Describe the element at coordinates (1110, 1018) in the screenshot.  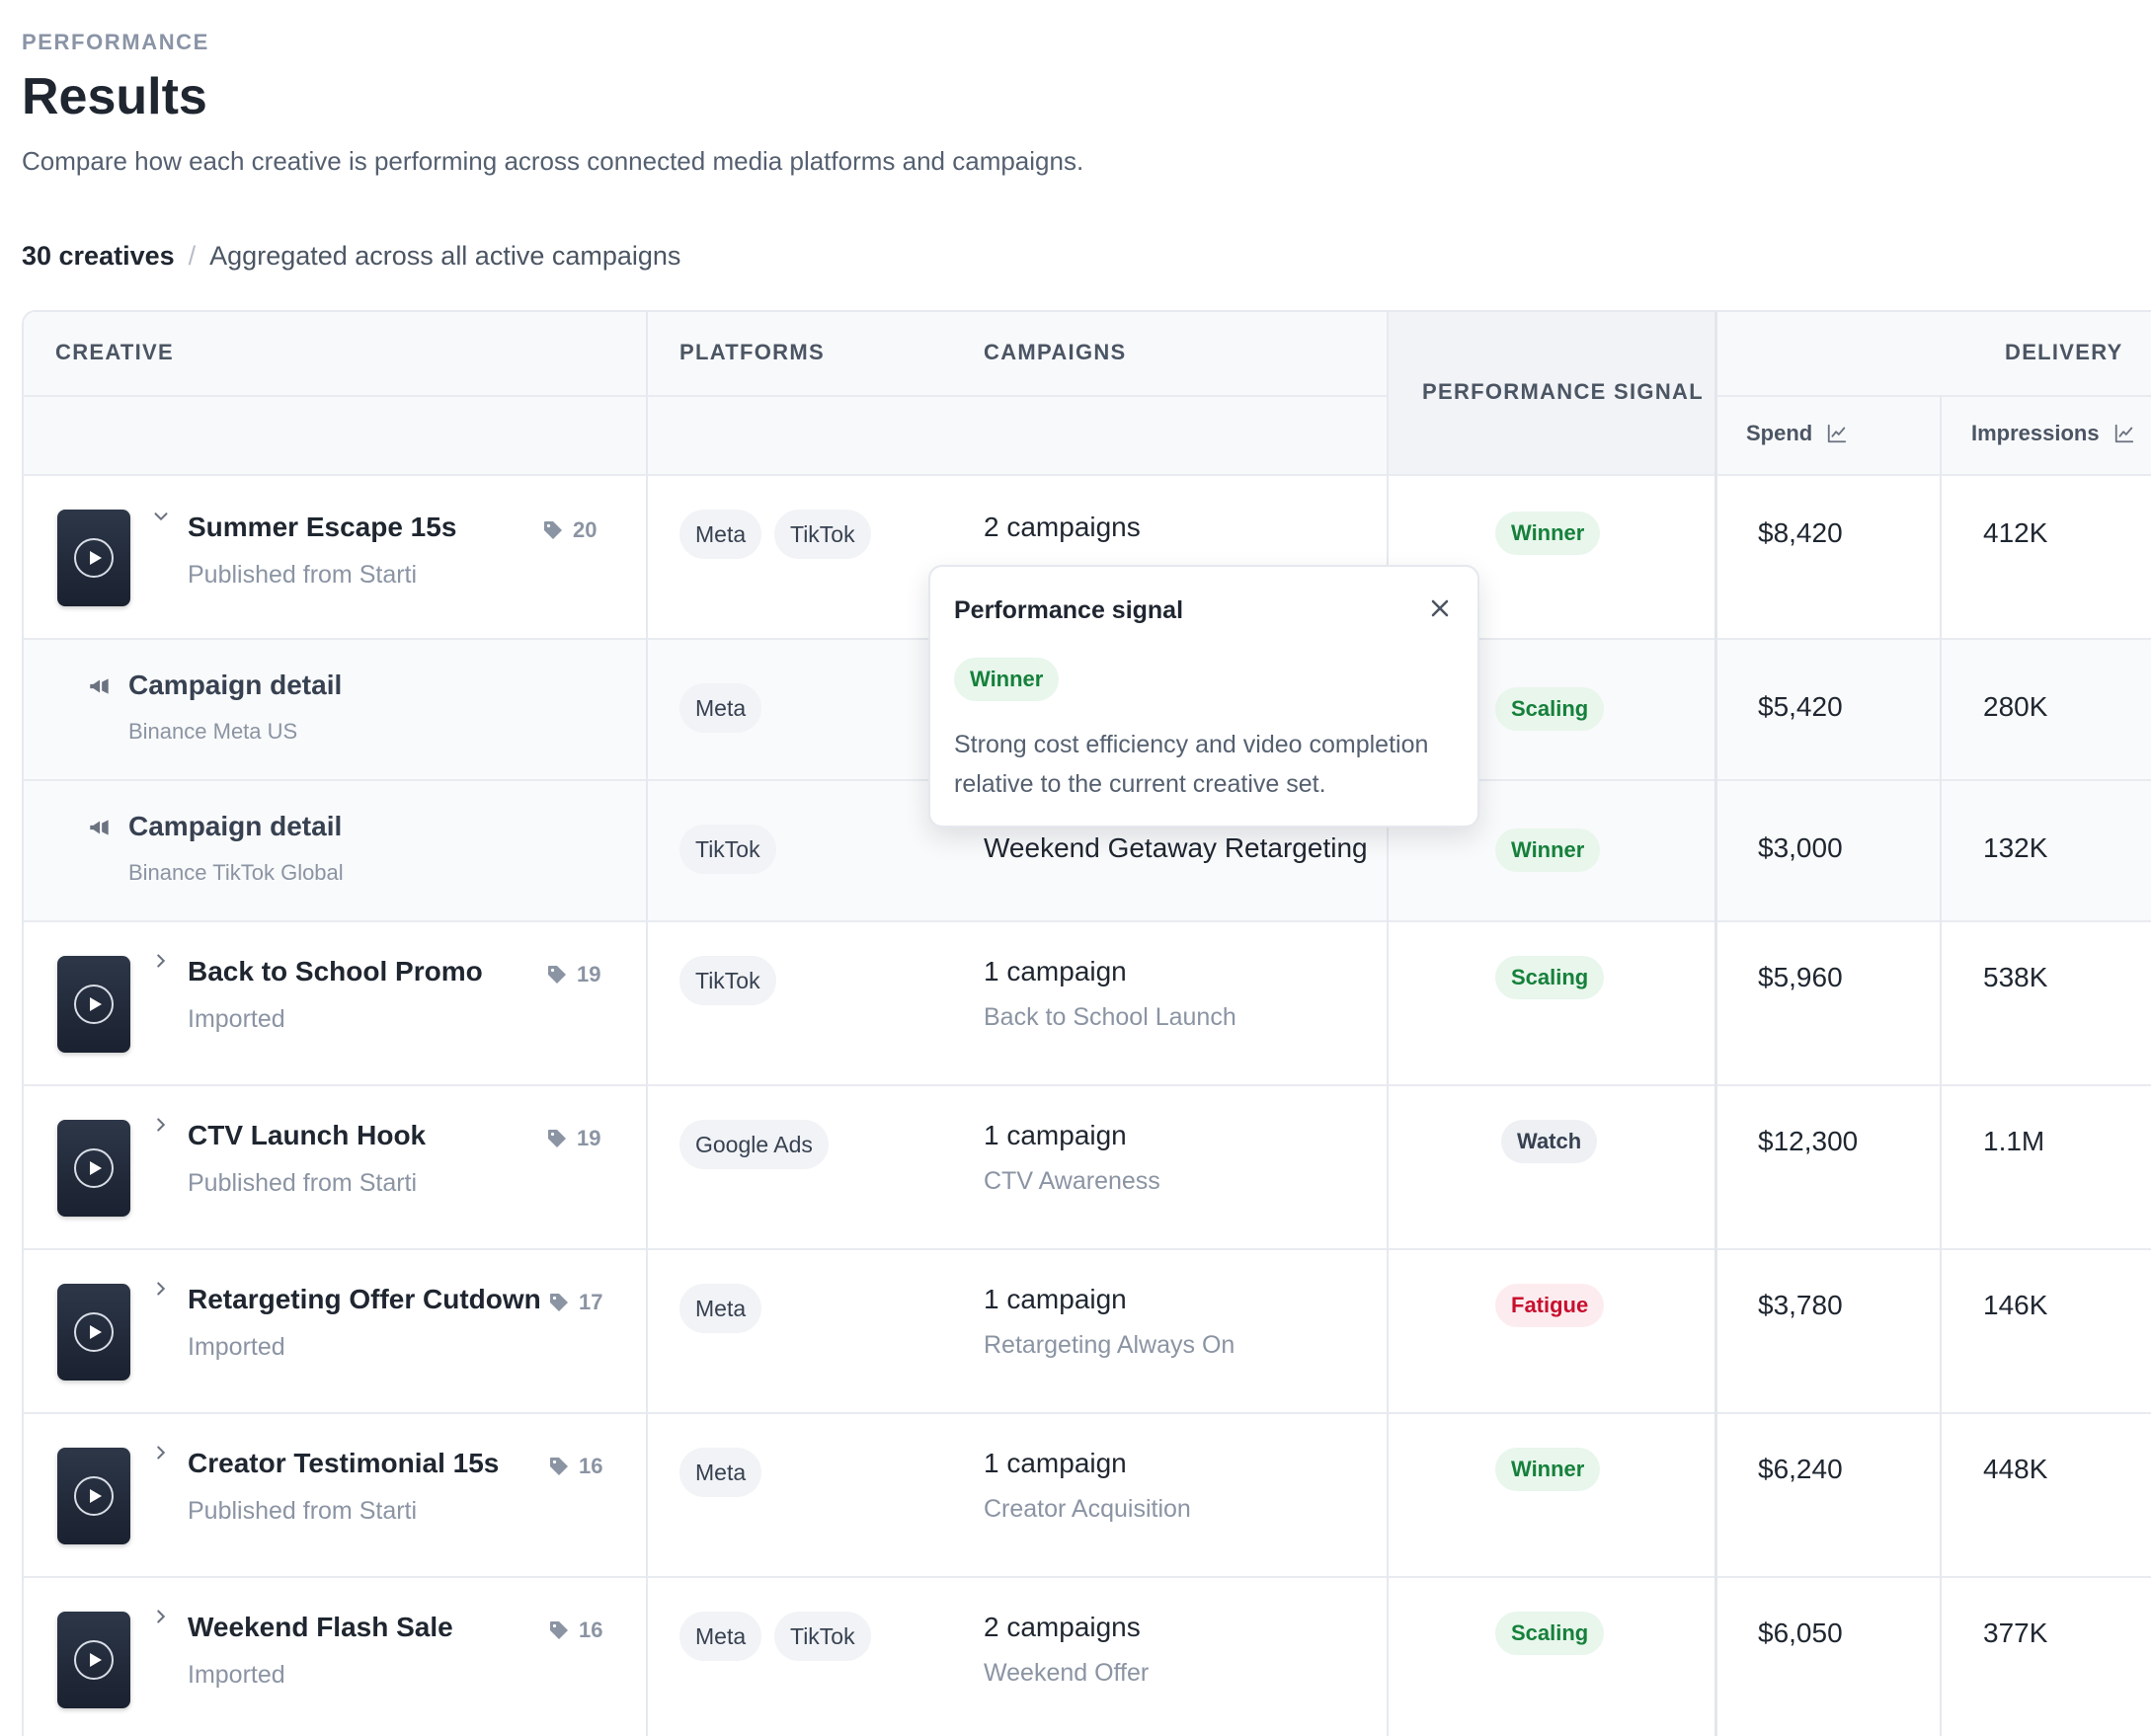
I see `campaign-name: Back to School Launch` at that location.